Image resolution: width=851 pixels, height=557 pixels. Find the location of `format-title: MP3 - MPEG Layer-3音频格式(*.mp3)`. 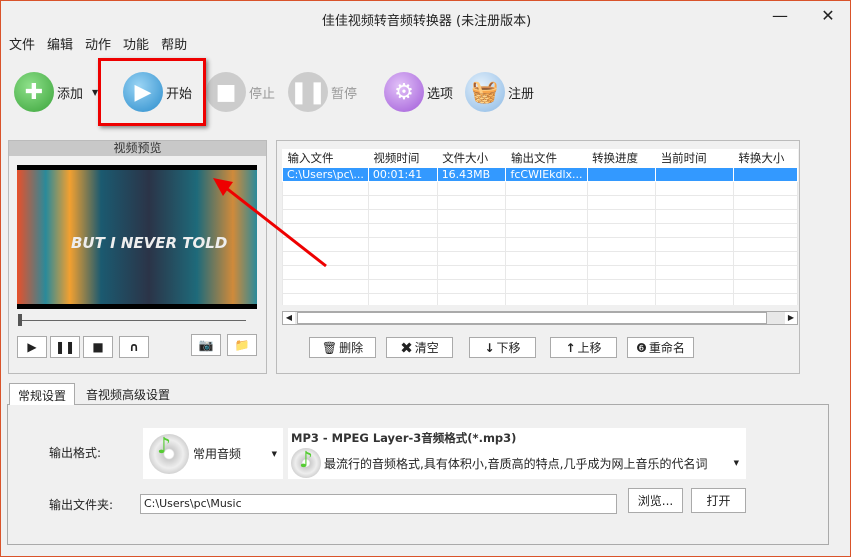

format-title: MP3 - MPEG Layer-3音频格式(*.mp3) is located at coordinates (404, 438).